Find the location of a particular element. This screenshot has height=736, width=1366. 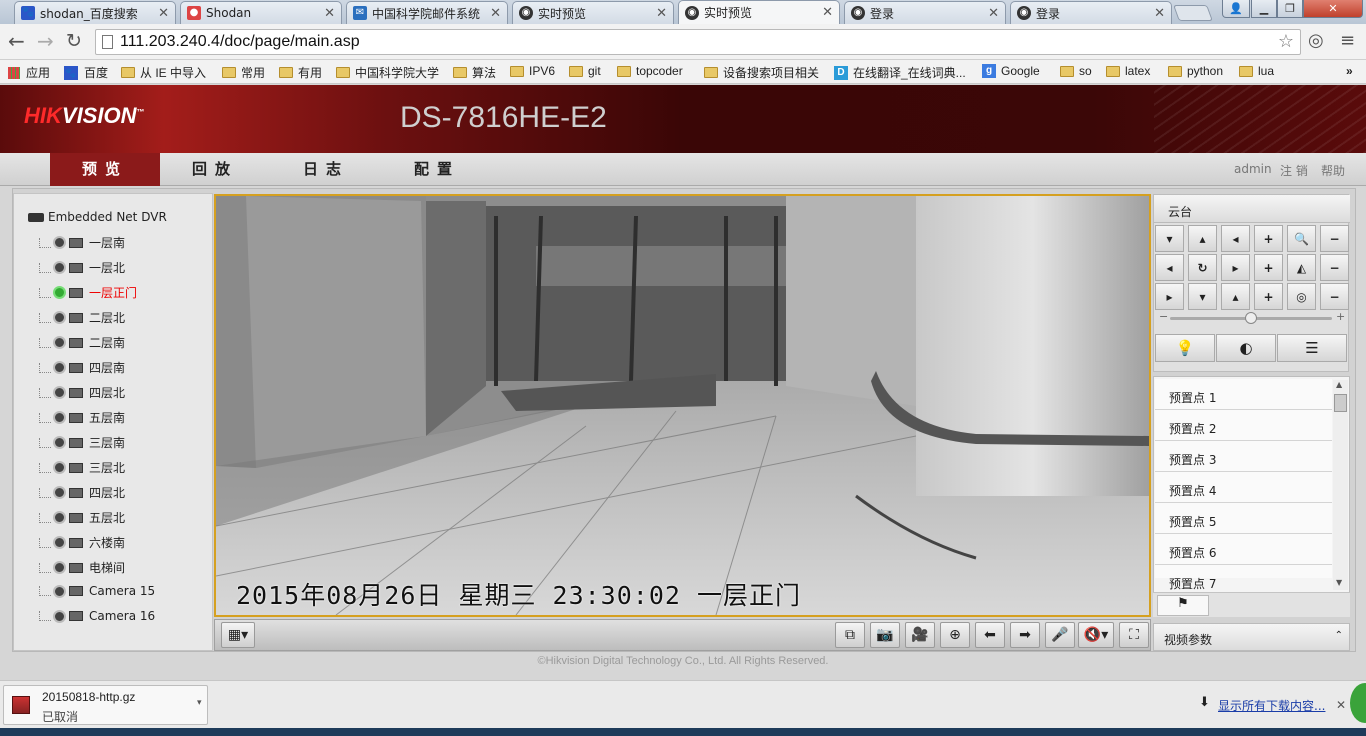

stop-all-button: ⧉ is located at coordinates (850, 635).